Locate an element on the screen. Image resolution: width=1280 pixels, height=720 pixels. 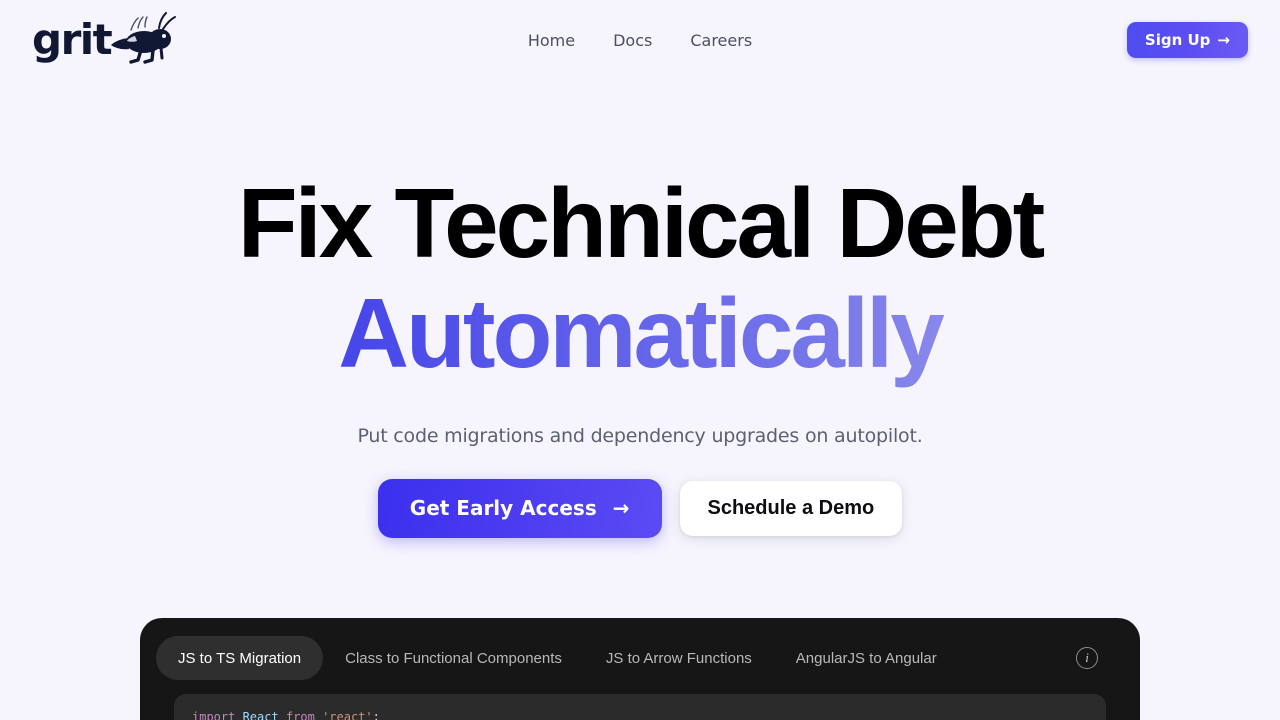
hero-cta-row: Get Early Access → Schedule a Demo is located at coordinates (640, 508).